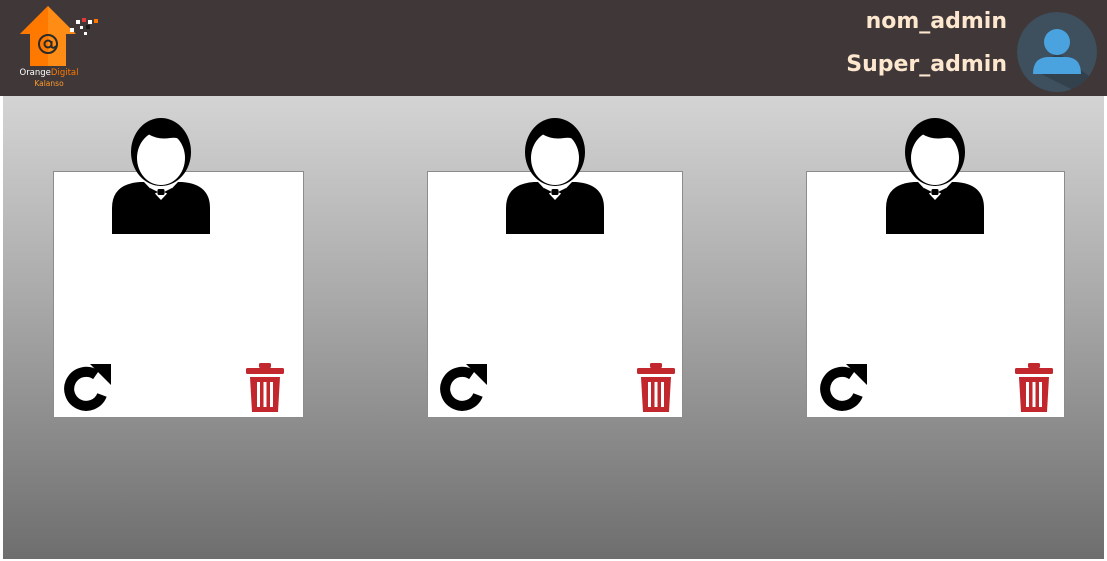 Image resolution: width=1107 pixels, height=561 pixels. What do you see at coordinates (49, 83) in the screenshot?
I see `logo-brand-sub: Kalanso` at bounding box center [49, 83].